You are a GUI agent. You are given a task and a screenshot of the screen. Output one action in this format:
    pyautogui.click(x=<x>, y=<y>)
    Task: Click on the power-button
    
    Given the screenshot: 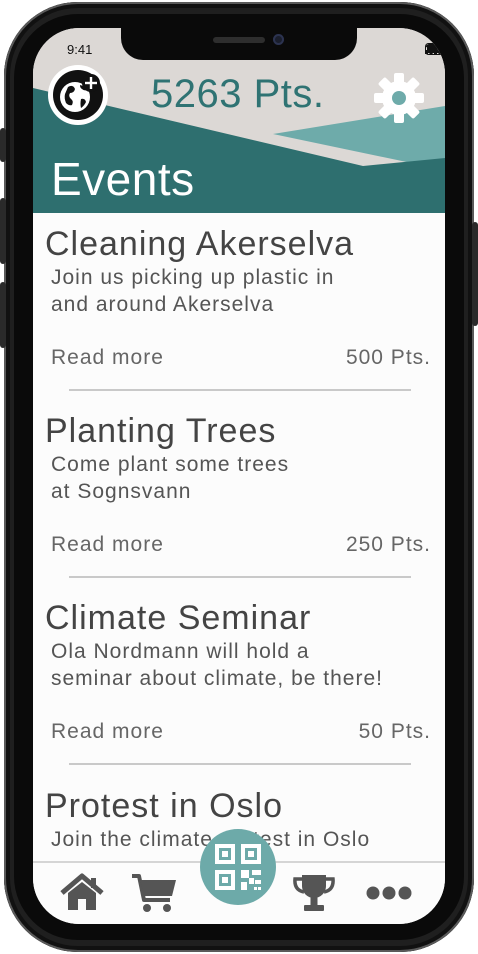 What is the action you would take?
    pyautogui.click(x=475, y=274)
    